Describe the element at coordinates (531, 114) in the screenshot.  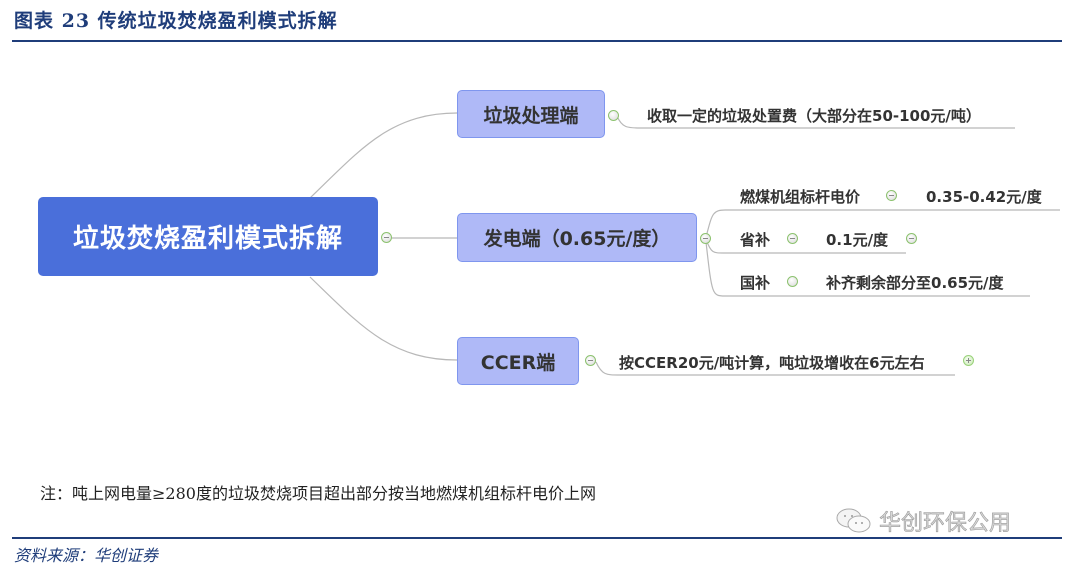
I see `branch-node-waste-treatment: 垃圾处理端` at that location.